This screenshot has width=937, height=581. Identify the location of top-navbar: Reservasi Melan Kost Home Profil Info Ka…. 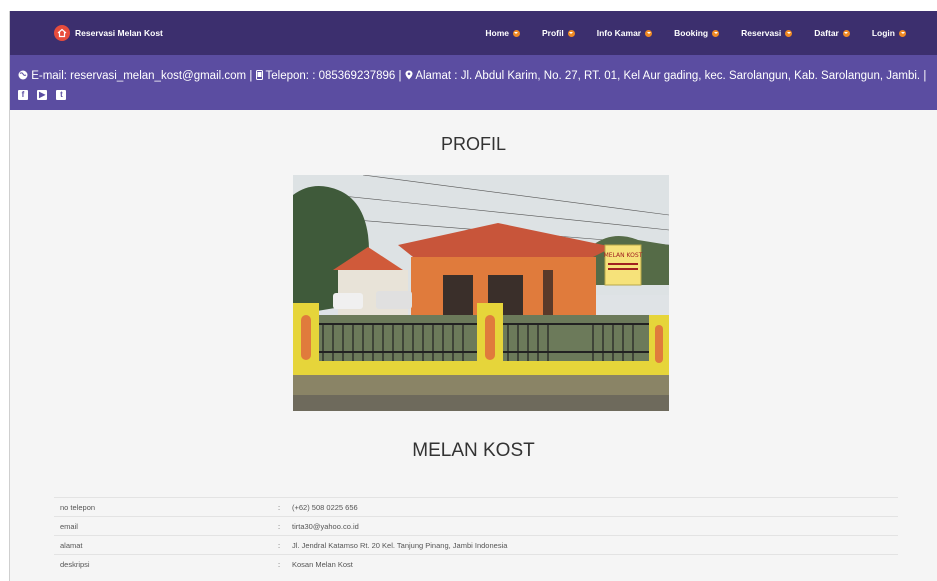
(473, 33).